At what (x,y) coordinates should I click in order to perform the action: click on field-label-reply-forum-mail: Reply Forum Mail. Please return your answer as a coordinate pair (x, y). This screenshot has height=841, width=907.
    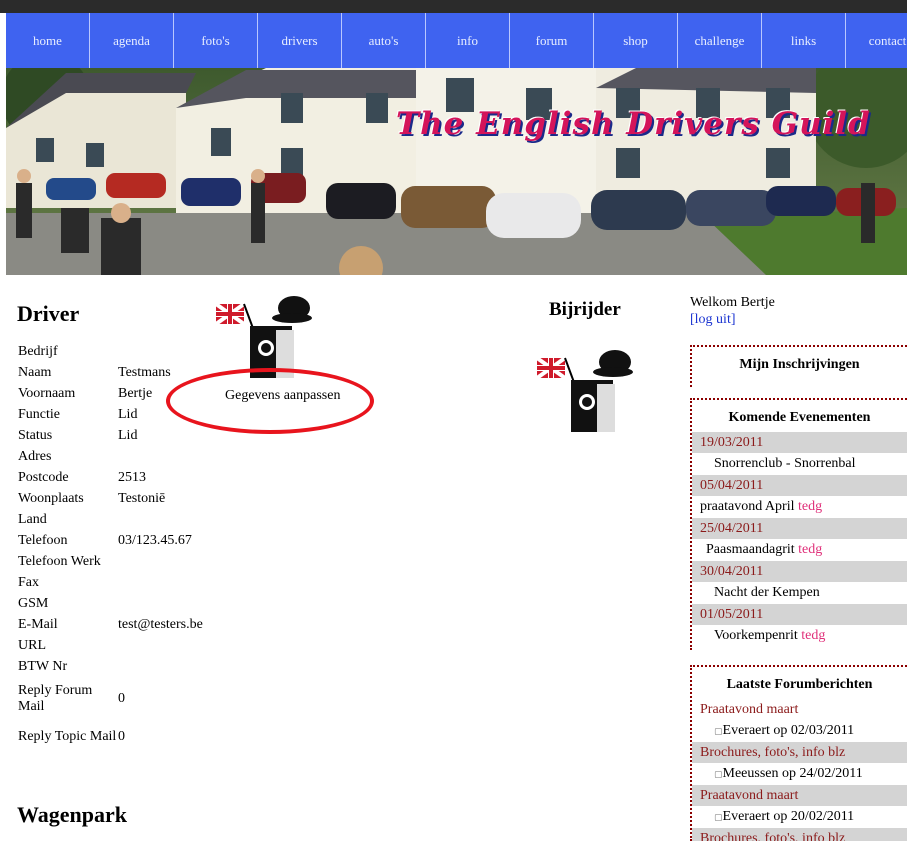
    Looking at the image, I should click on (55, 698).